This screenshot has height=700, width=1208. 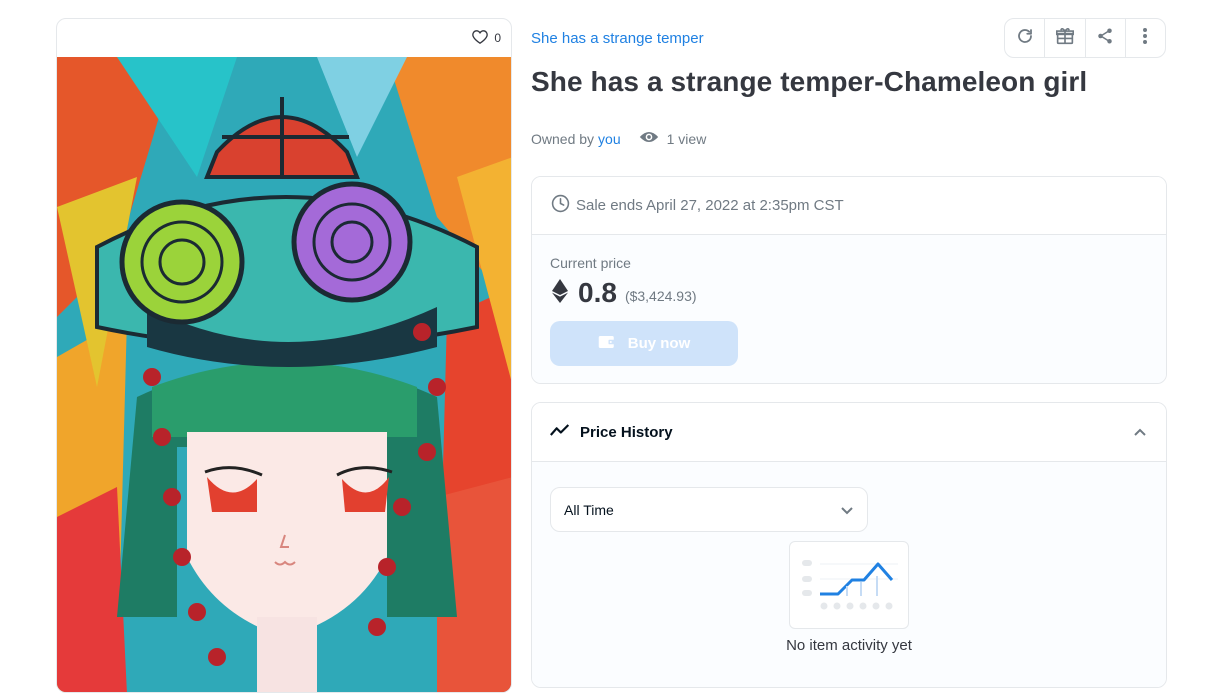 I want to click on share-button, so click(x=1106, y=38).